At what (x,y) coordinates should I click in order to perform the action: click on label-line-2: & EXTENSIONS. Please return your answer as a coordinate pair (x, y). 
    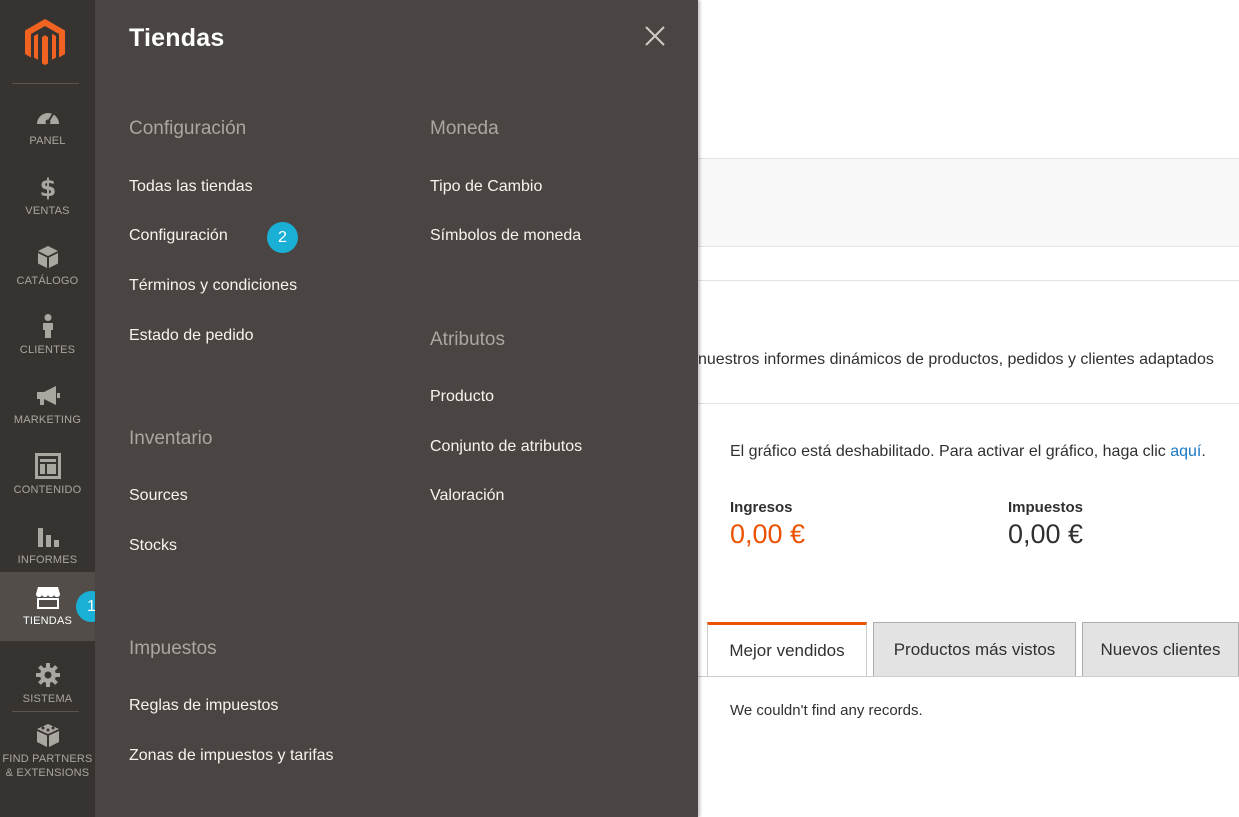
    Looking at the image, I should click on (47, 773).